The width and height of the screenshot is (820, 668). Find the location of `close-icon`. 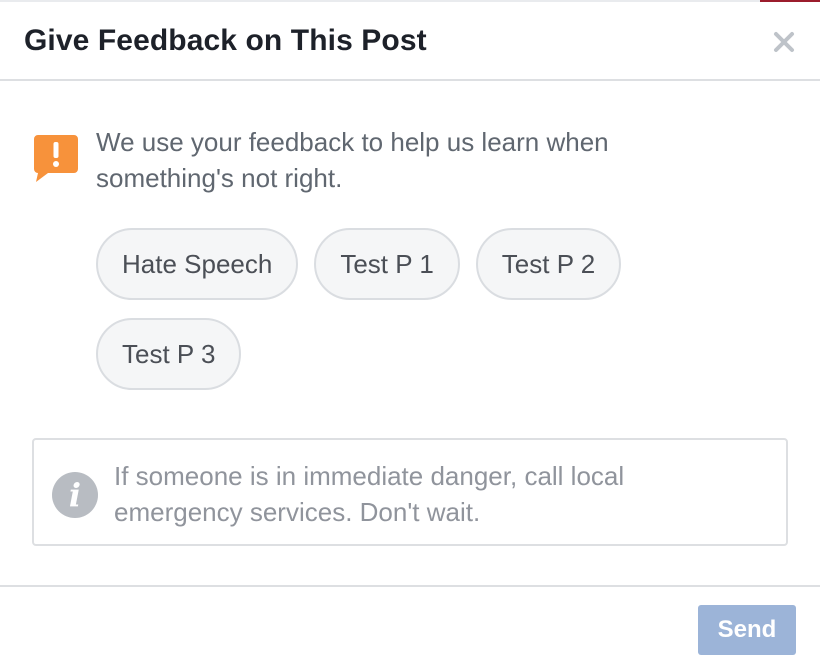

close-icon is located at coordinates (784, 42).